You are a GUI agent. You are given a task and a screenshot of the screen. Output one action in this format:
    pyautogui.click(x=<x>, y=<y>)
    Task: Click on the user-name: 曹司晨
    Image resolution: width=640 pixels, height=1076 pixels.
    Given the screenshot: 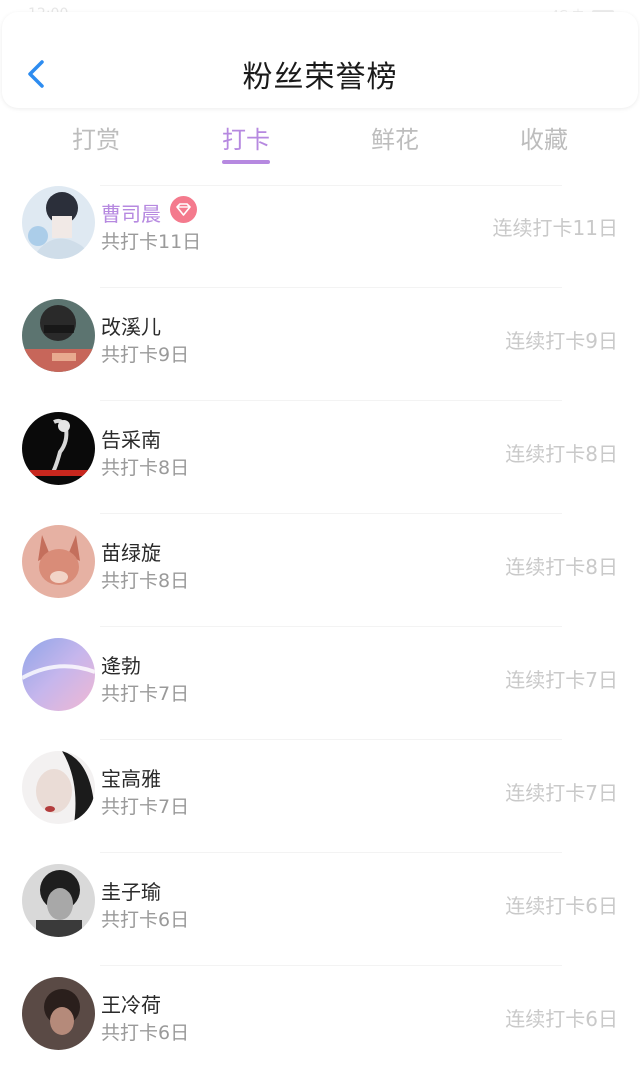 What is the action you would take?
    pyautogui.click(x=131, y=214)
    